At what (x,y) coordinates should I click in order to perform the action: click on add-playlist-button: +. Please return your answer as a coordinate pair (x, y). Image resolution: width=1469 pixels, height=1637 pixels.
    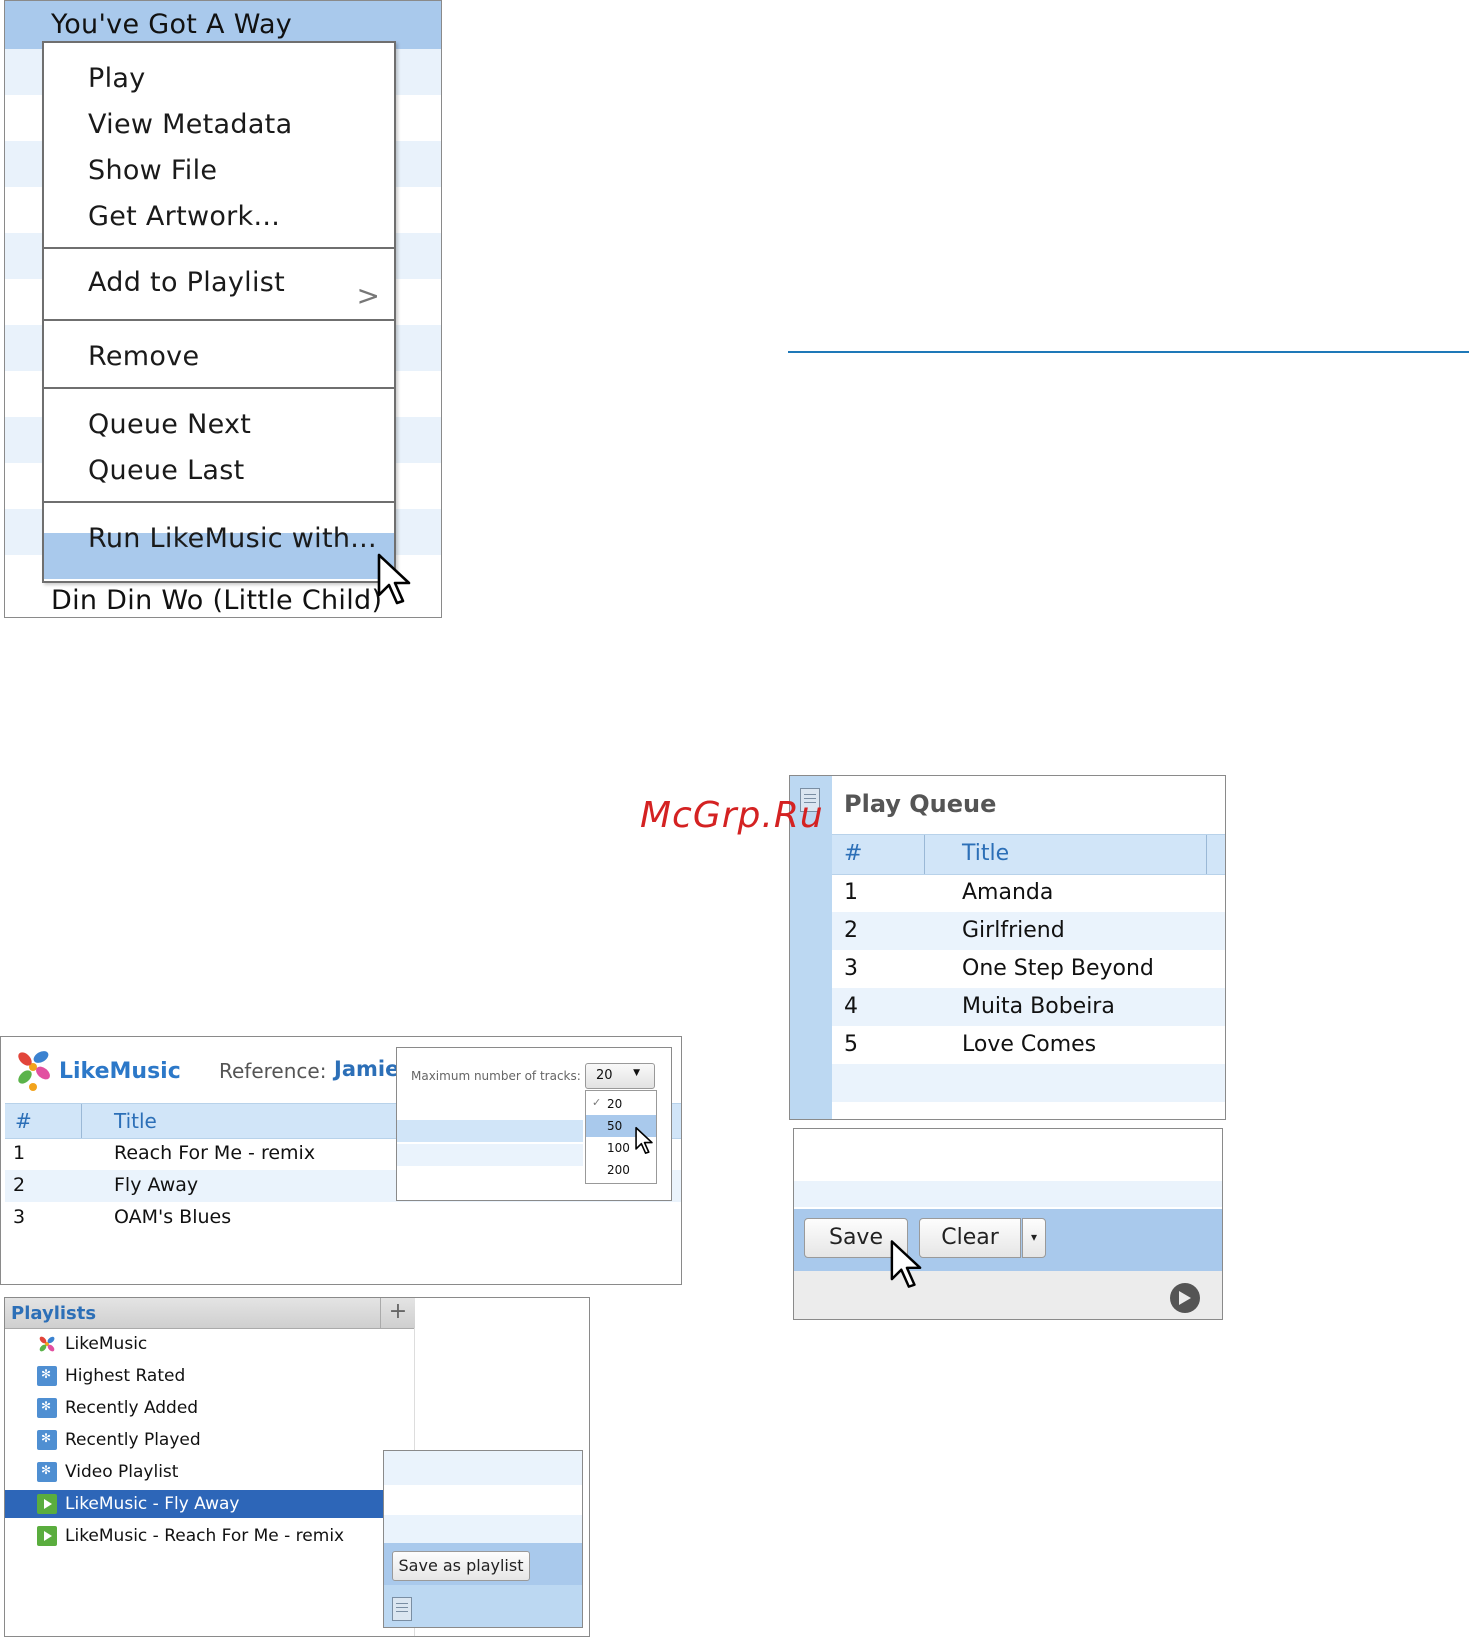
    Looking at the image, I should click on (397, 1313).